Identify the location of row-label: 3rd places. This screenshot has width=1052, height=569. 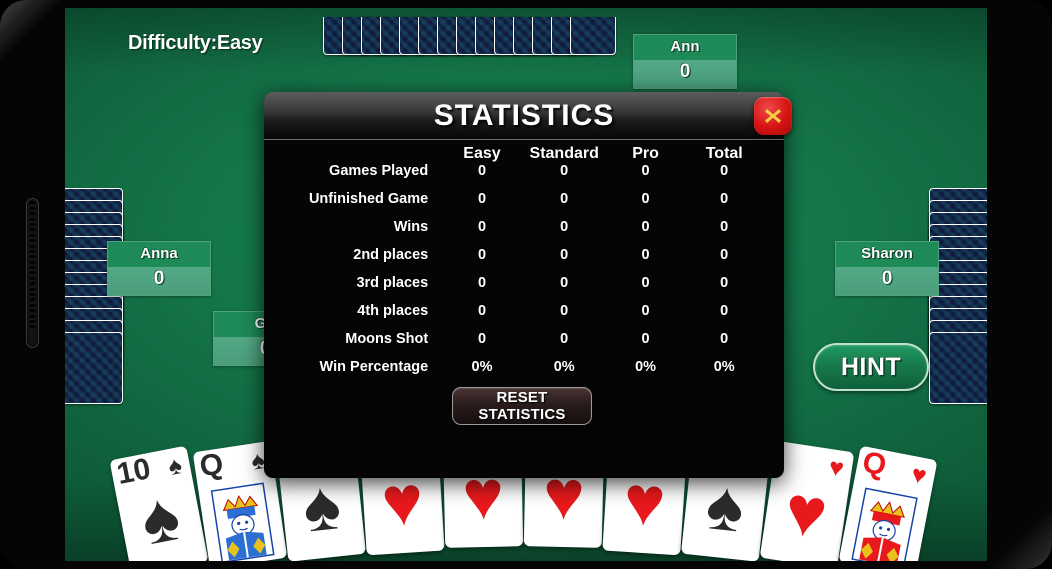
(392, 283).